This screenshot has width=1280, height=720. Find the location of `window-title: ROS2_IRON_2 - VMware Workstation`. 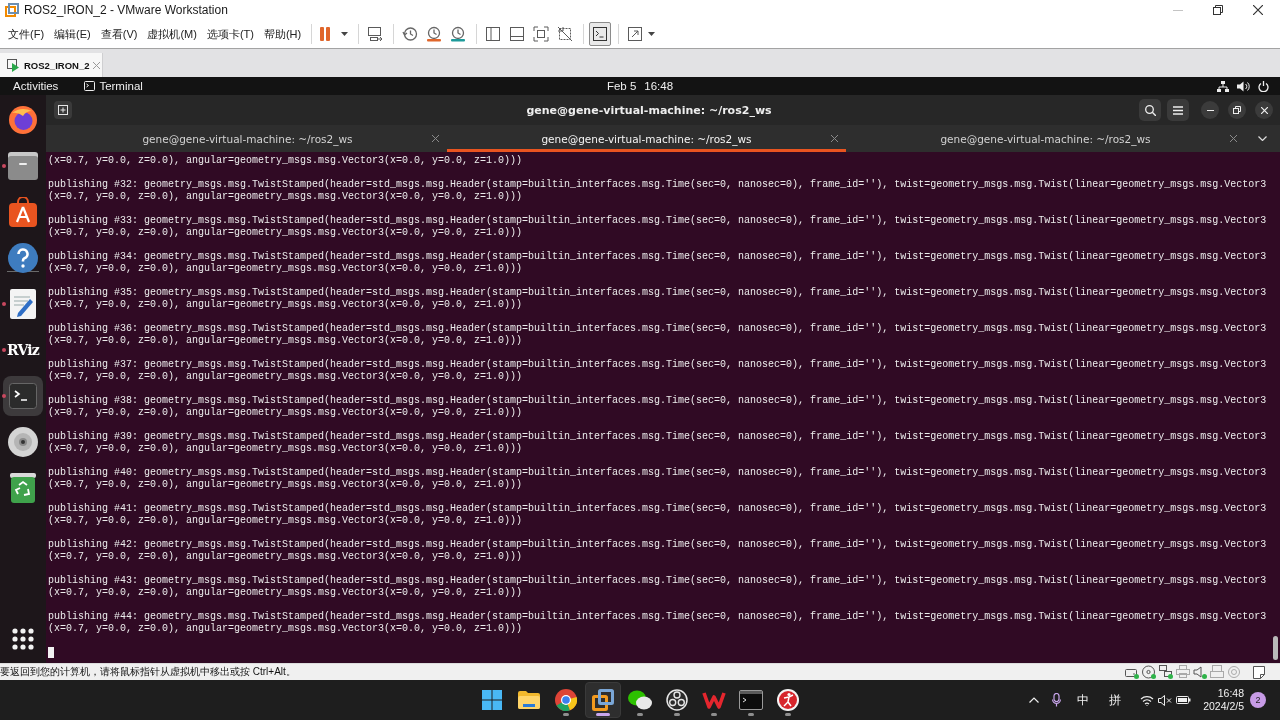

window-title: ROS2_IRON_2 - VMware Workstation is located at coordinates (126, 10).